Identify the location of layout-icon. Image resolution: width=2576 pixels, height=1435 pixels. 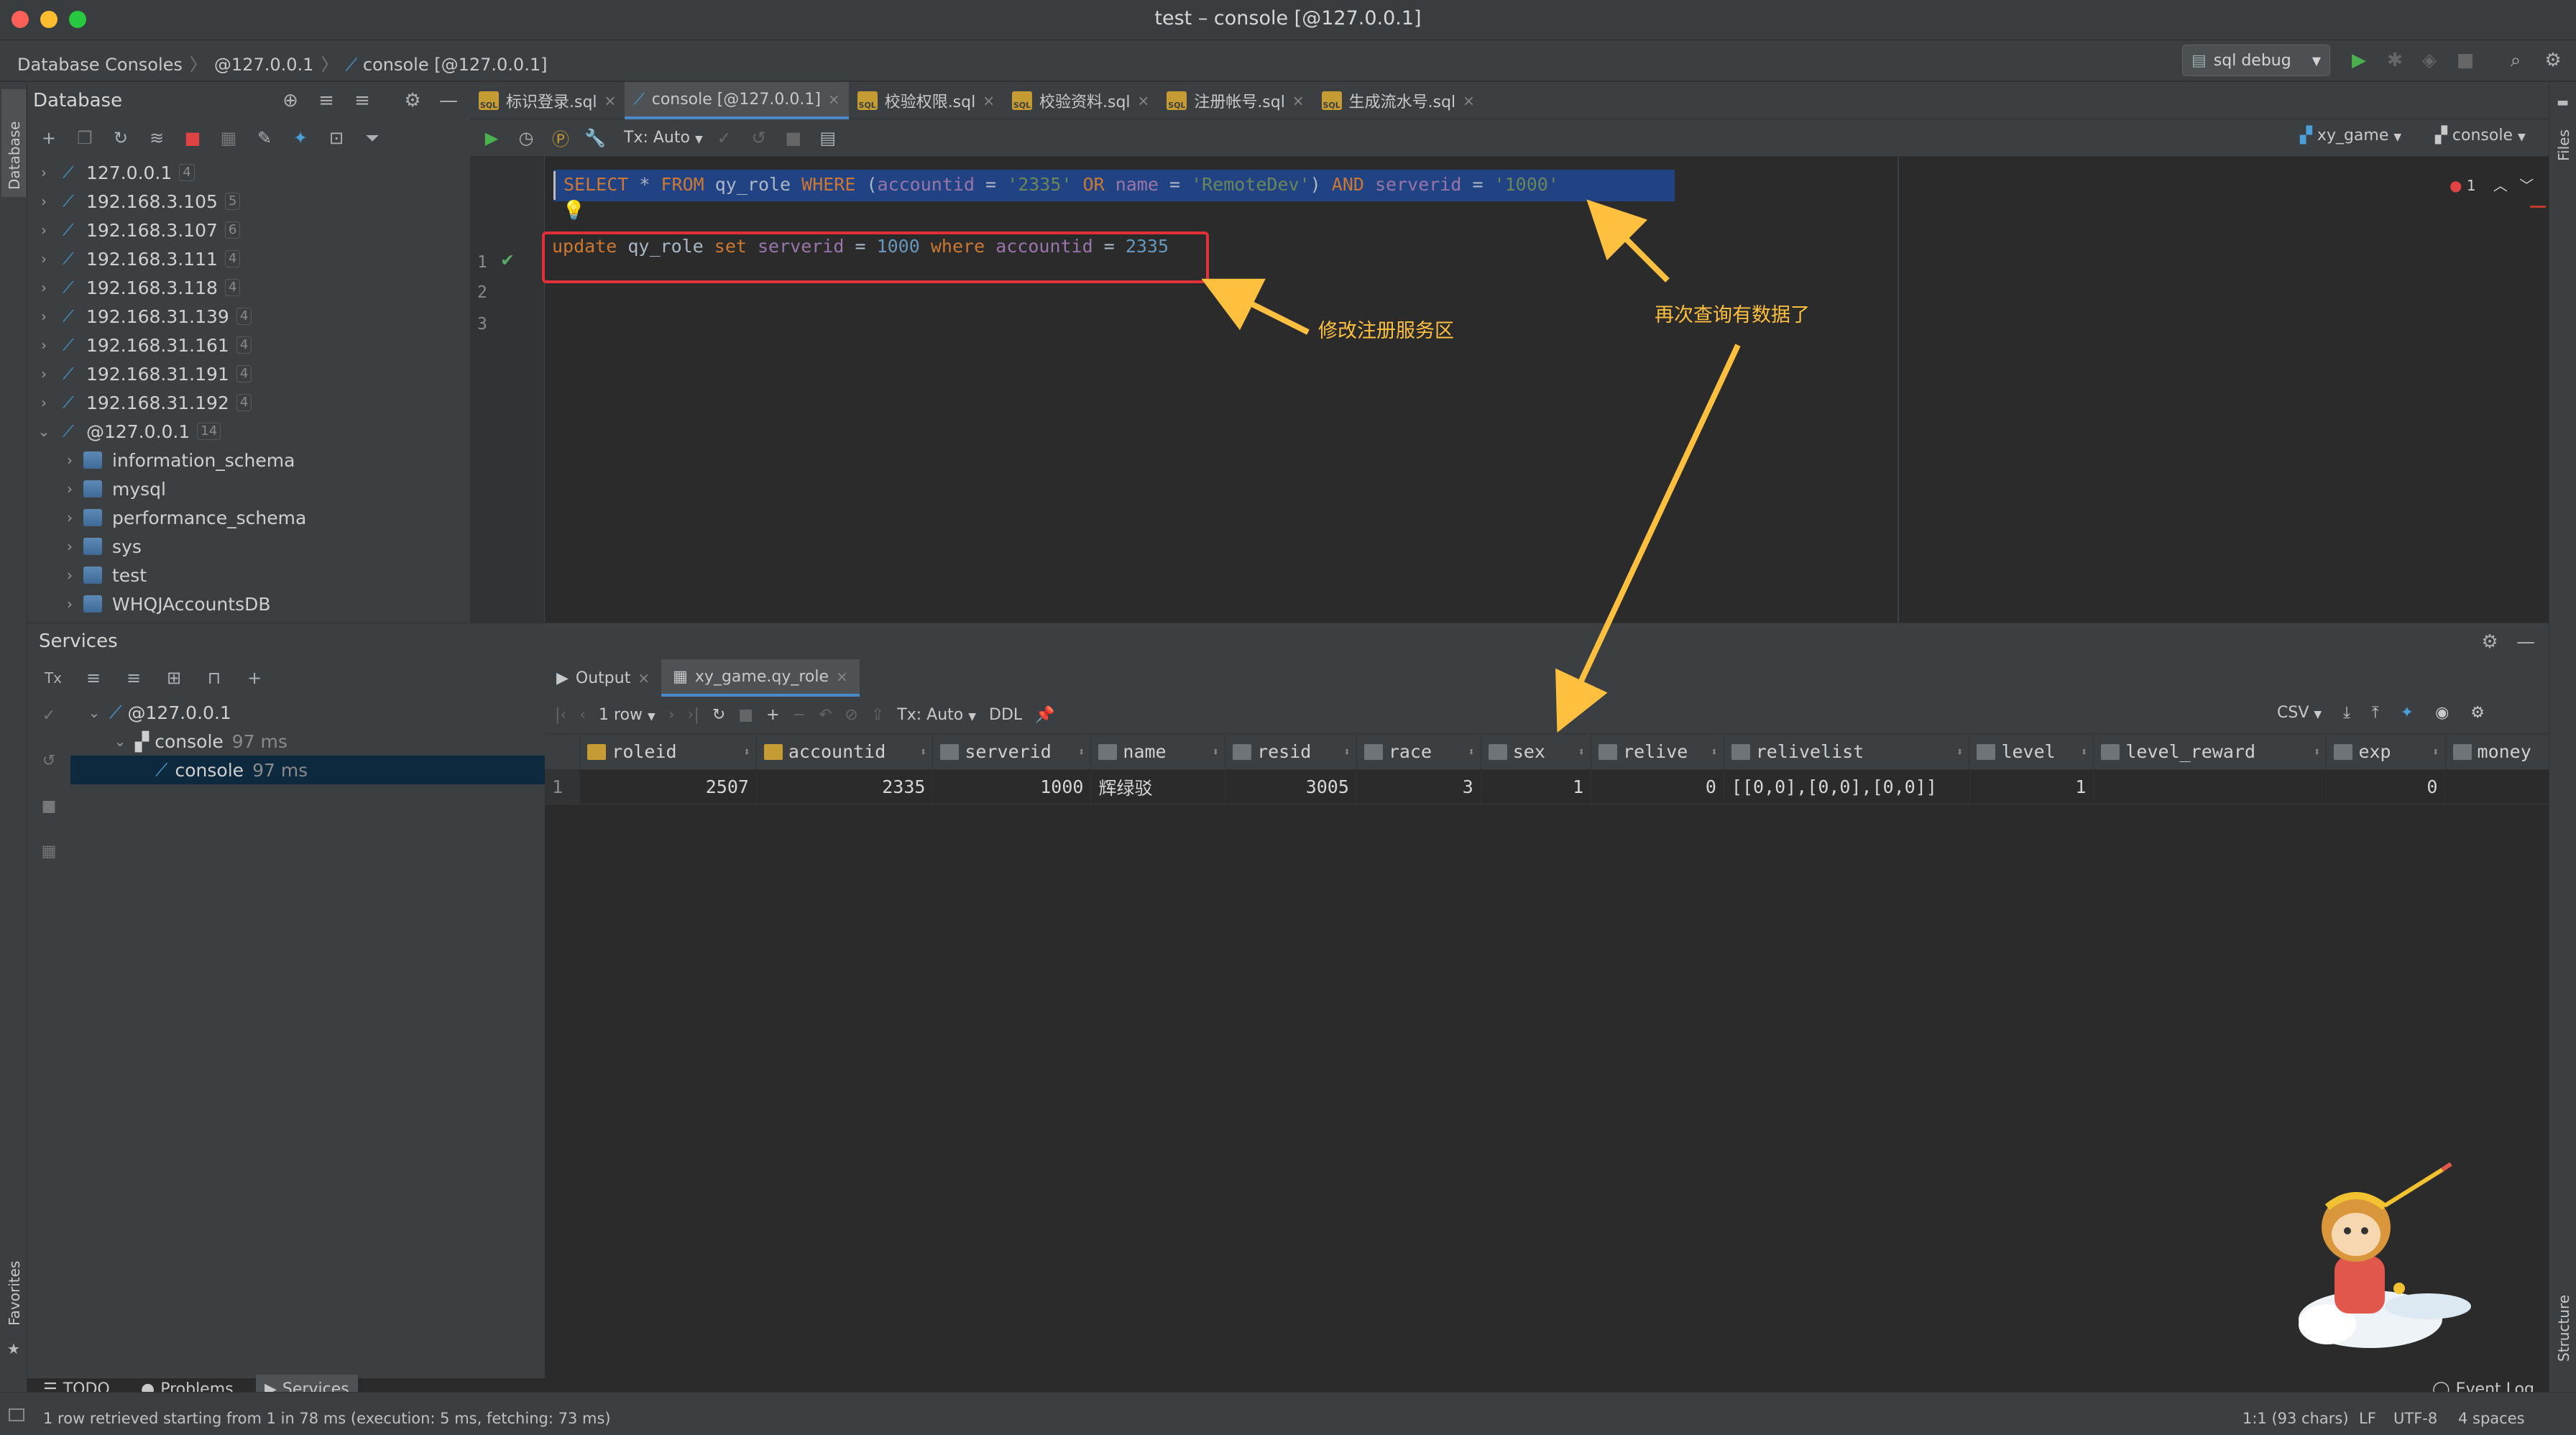
(16, 1414).